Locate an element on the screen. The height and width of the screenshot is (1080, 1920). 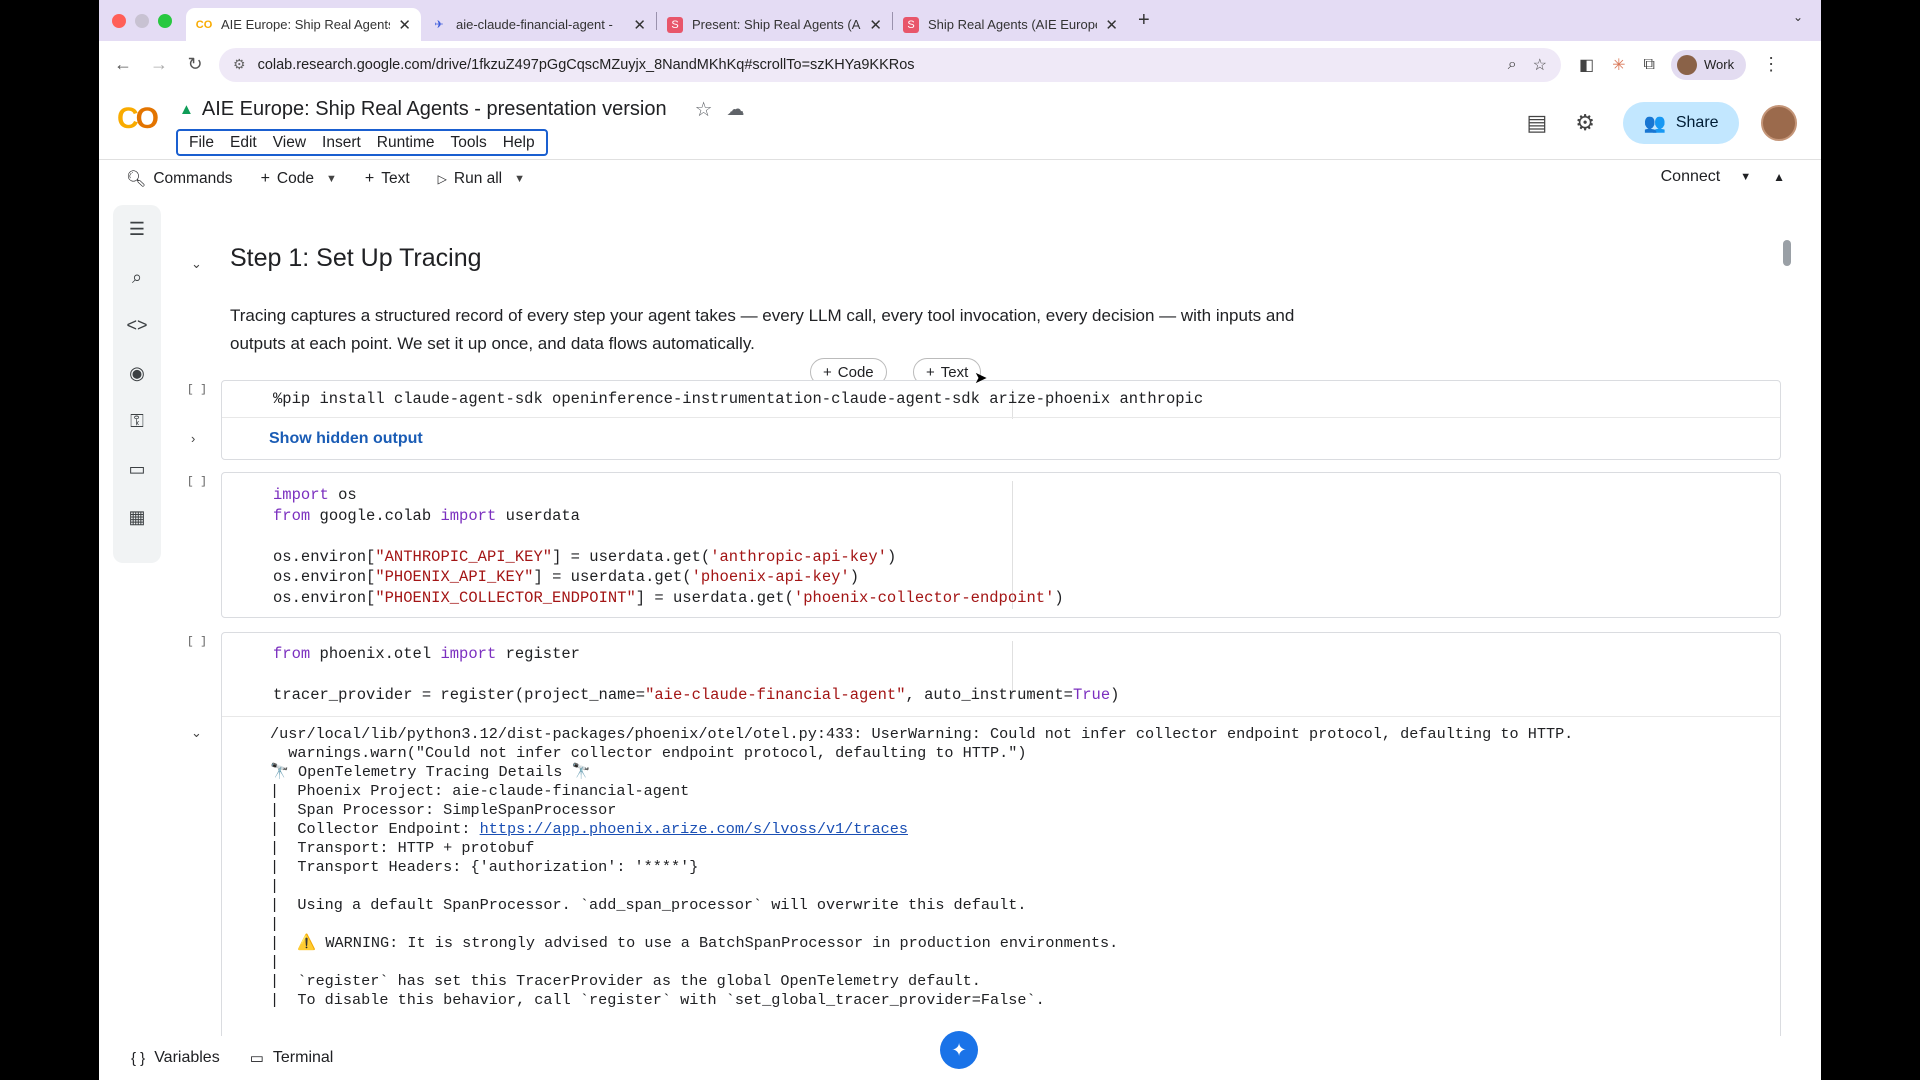
scrollbar-thumb is located at coordinates (1787, 253).